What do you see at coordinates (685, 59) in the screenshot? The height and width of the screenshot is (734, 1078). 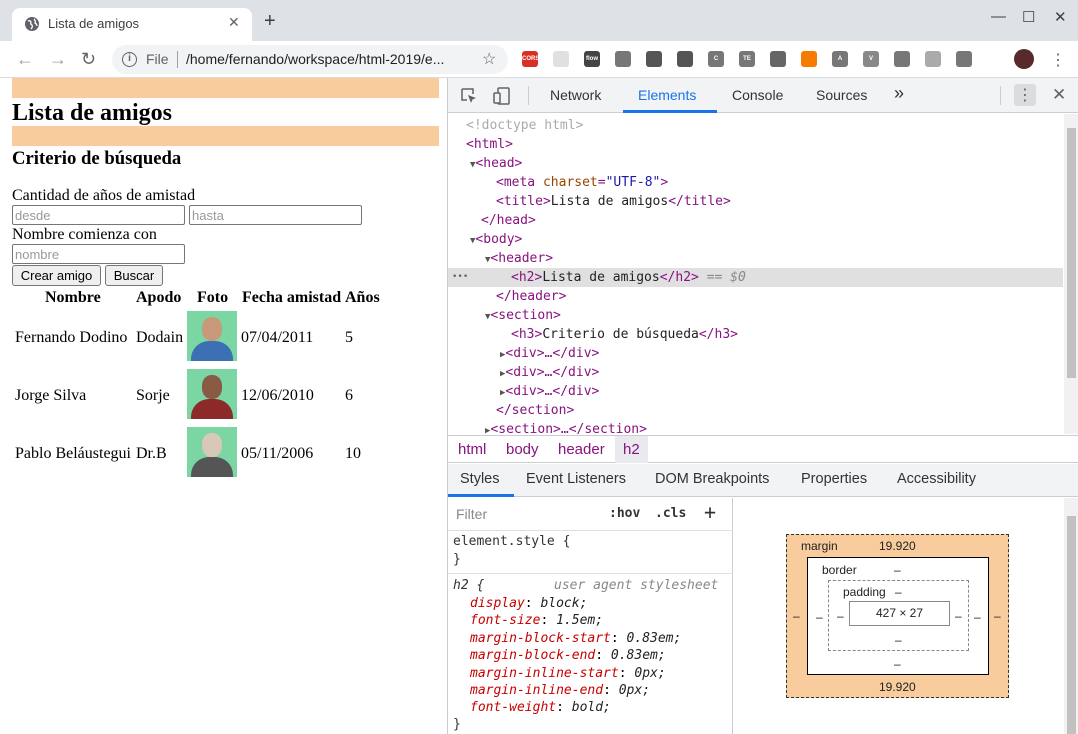 I see `grid-extension-icon` at bounding box center [685, 59].